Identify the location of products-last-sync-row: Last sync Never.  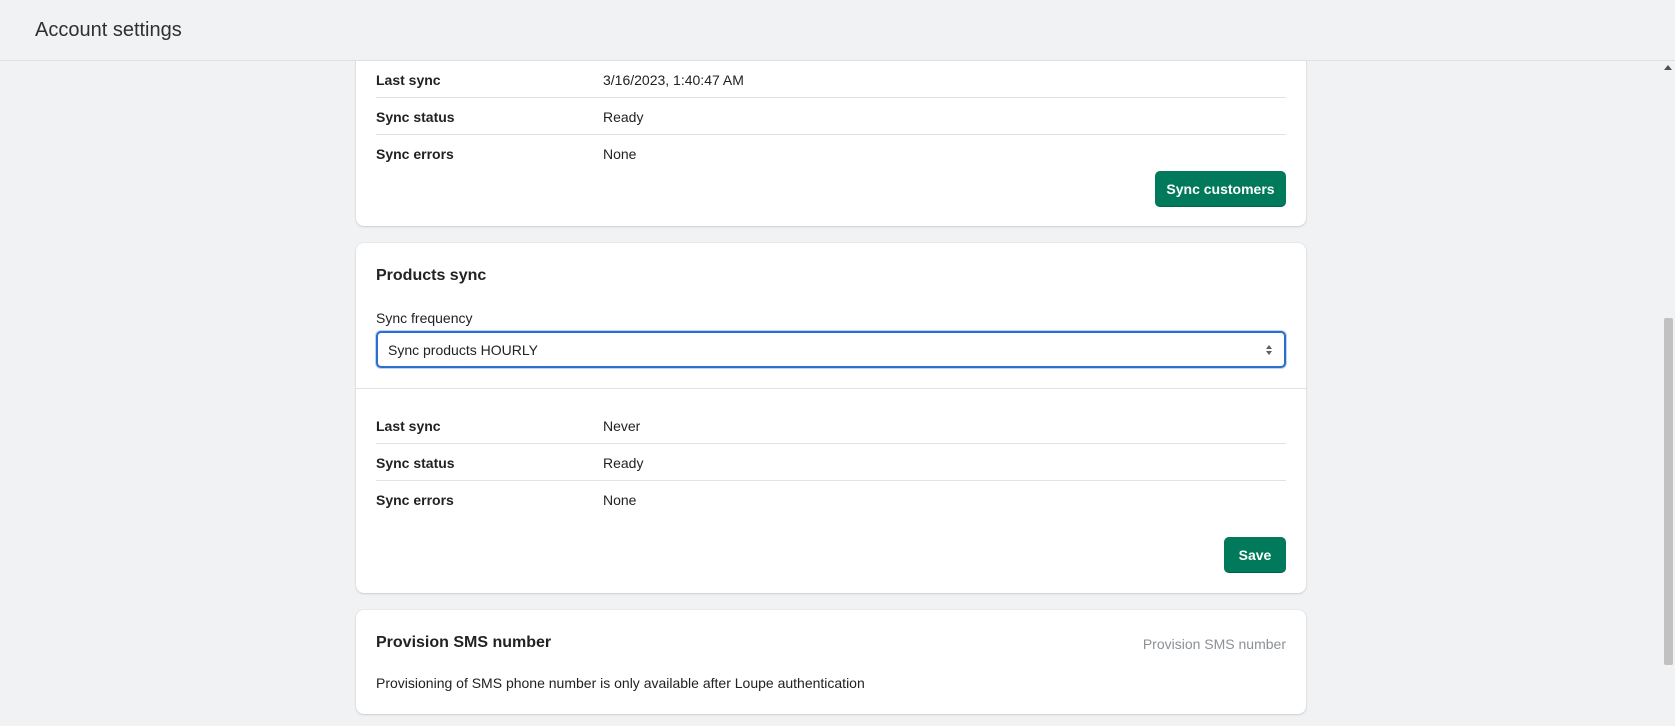
(831, 425).